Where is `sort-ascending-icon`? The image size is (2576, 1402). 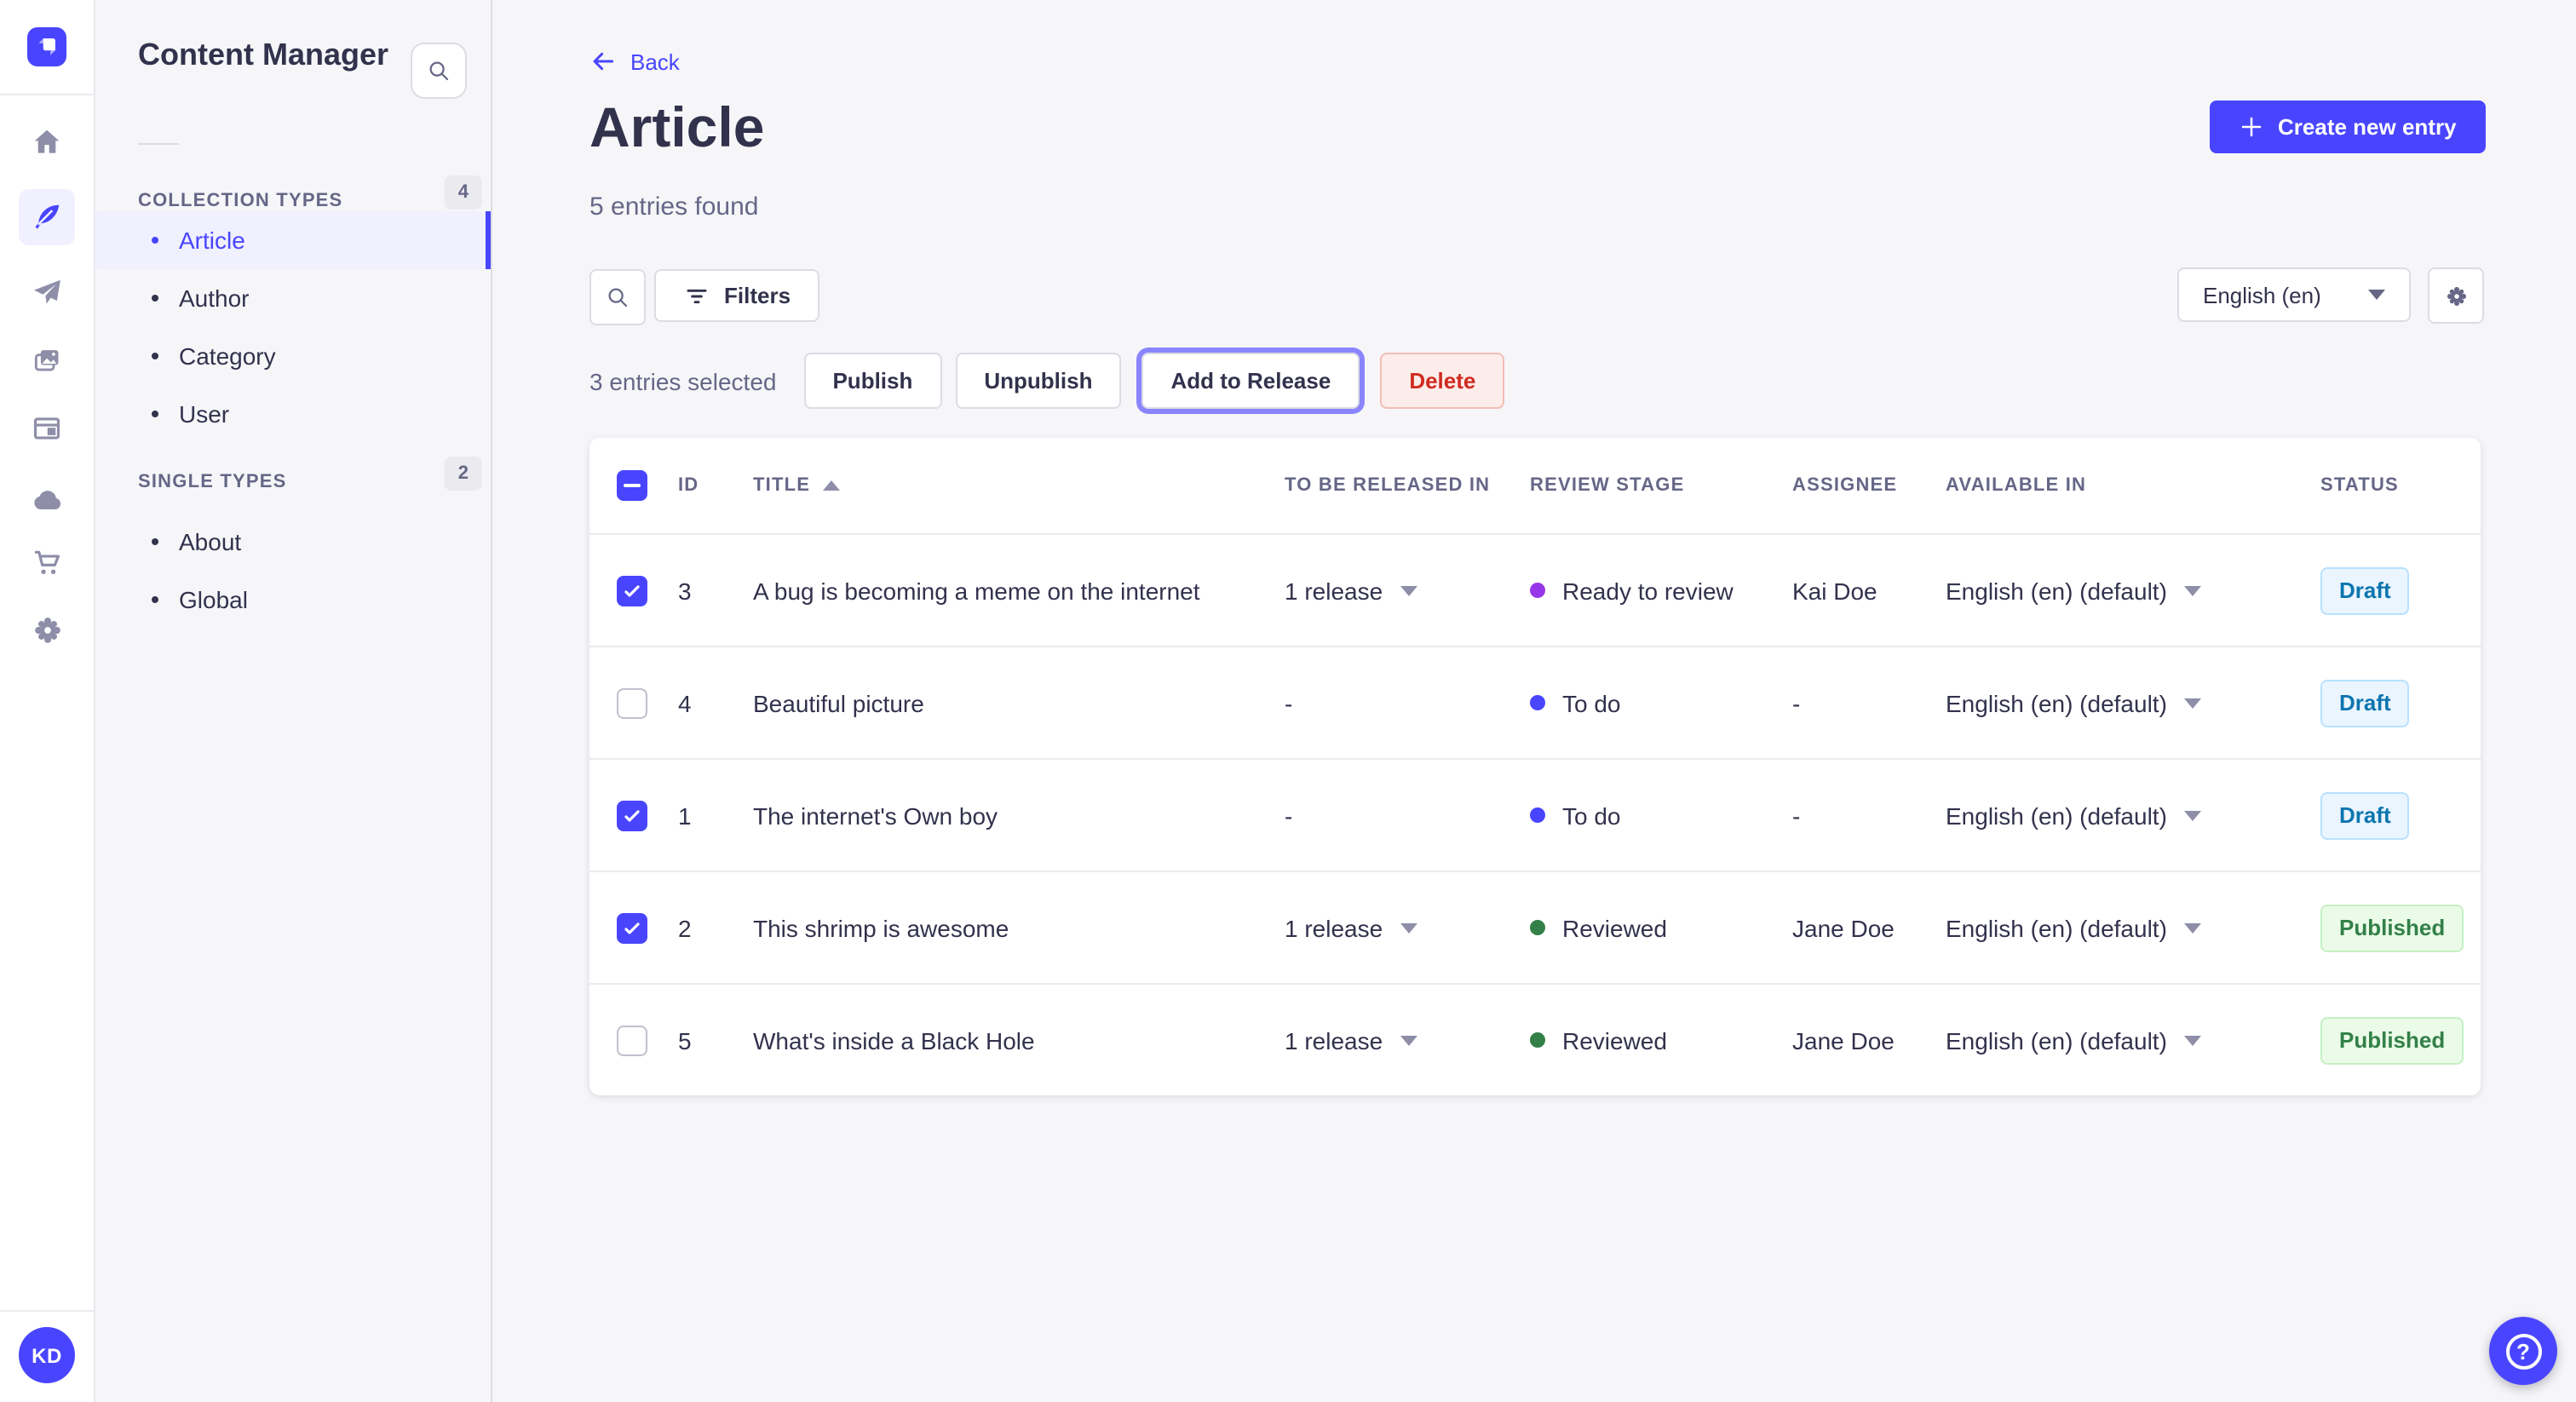
sort-ascending-icon is located at coordinates (831, 486).